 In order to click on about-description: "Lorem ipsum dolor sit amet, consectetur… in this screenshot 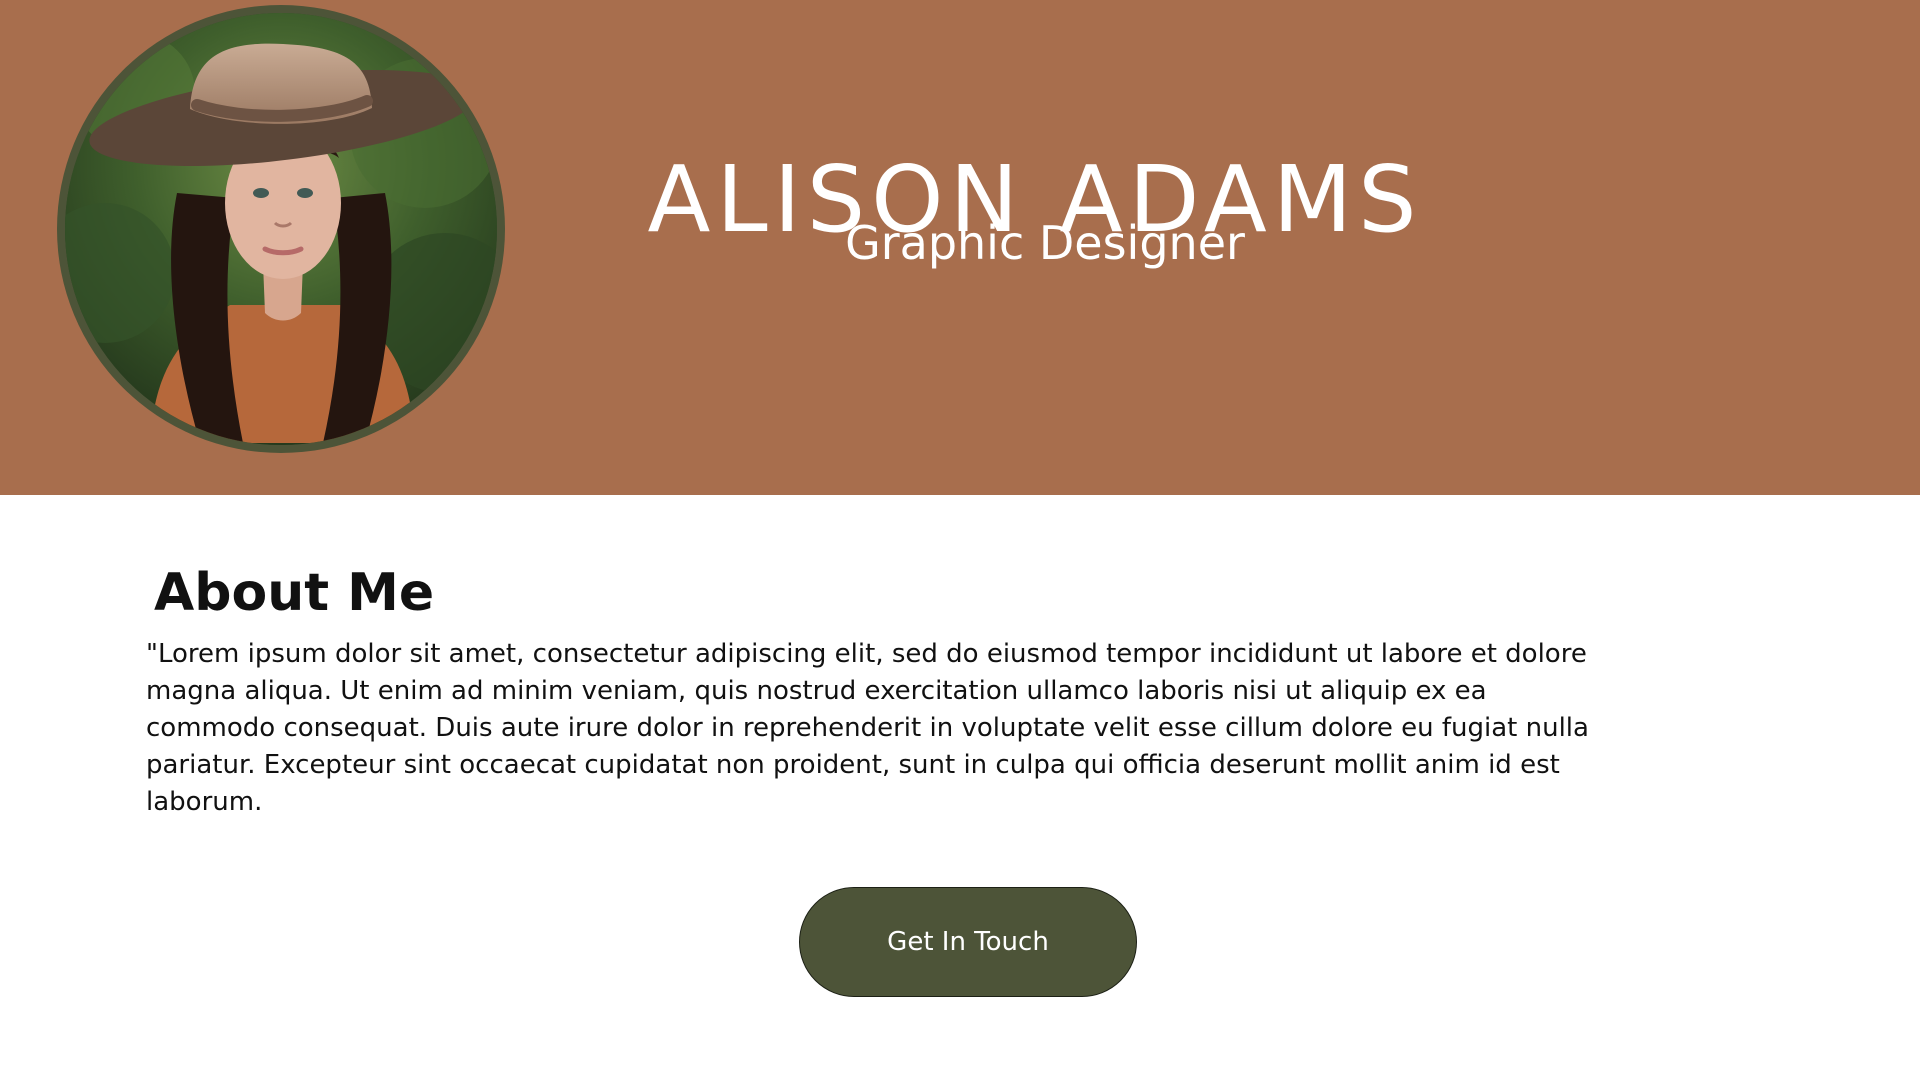, I will do `click(867, 728)`.